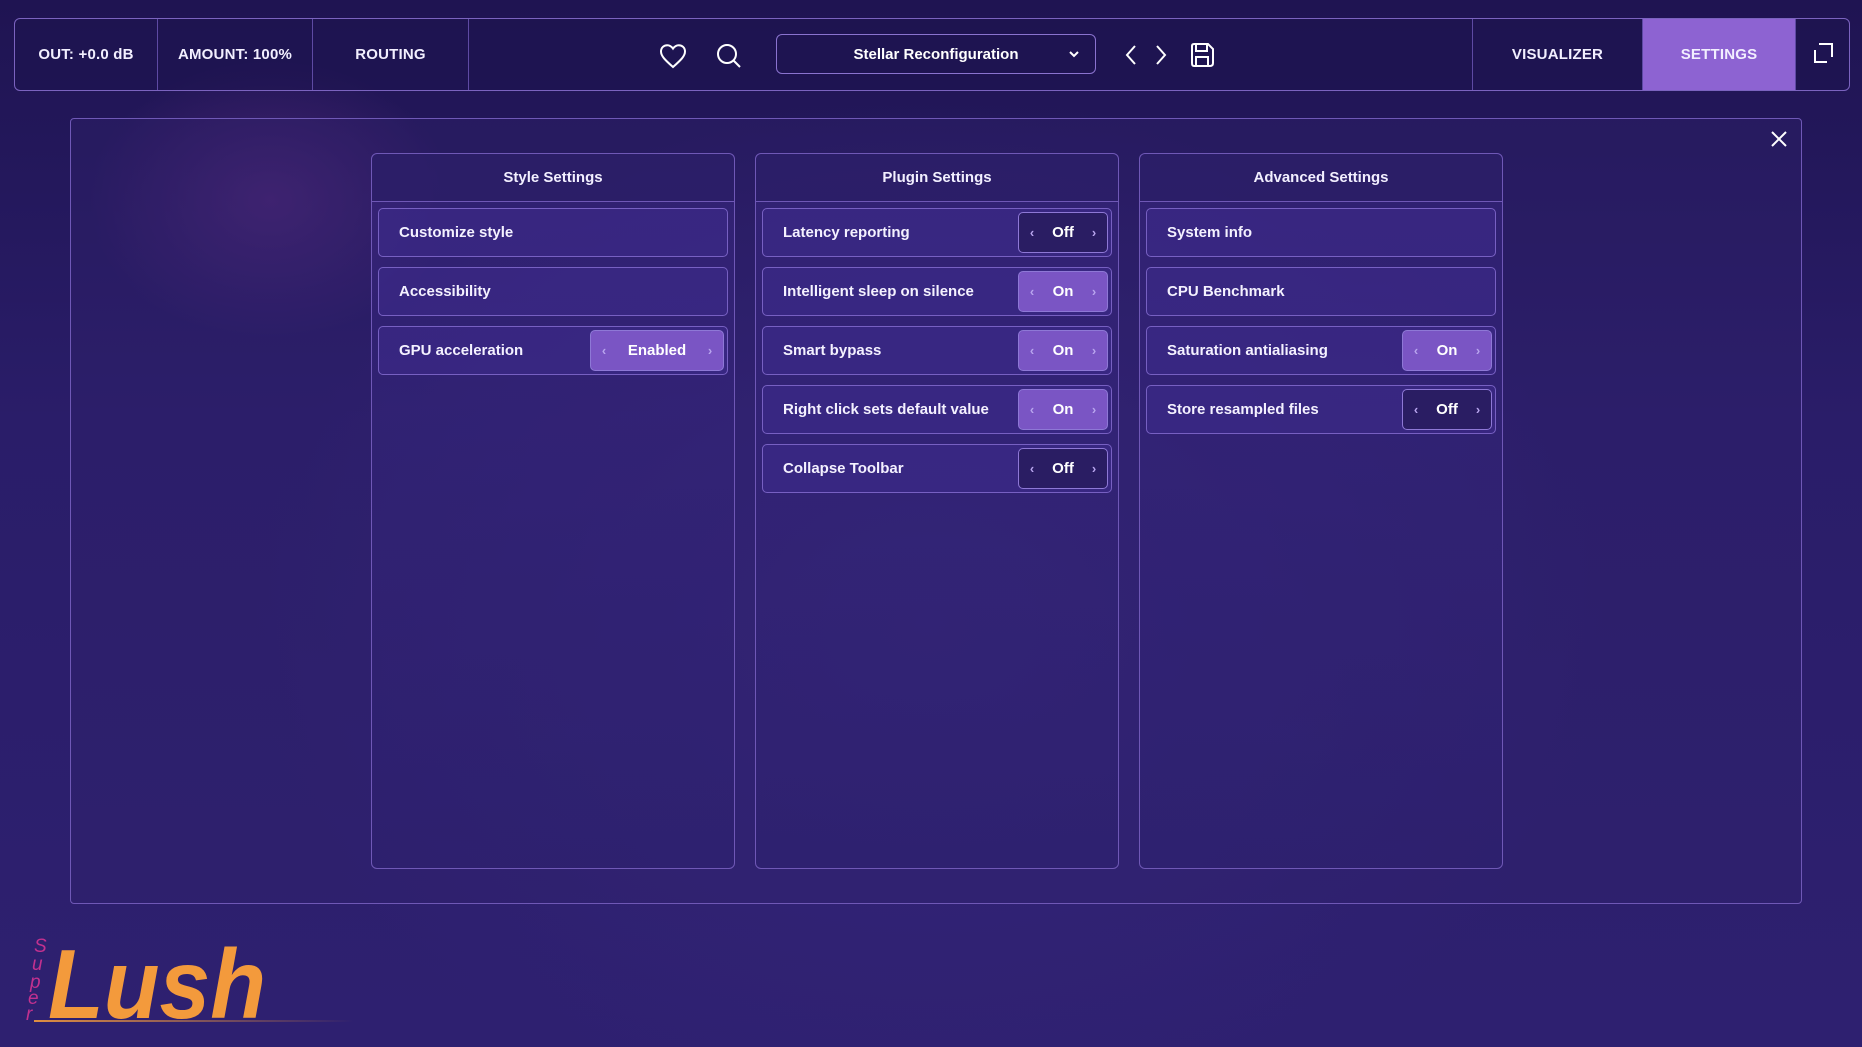 The image size is (1862, 1047). What do you see at coordinates (1243, 409) in the screenshot?
I see `row-label: Store resampled files` at bounding box center [1243, 409].